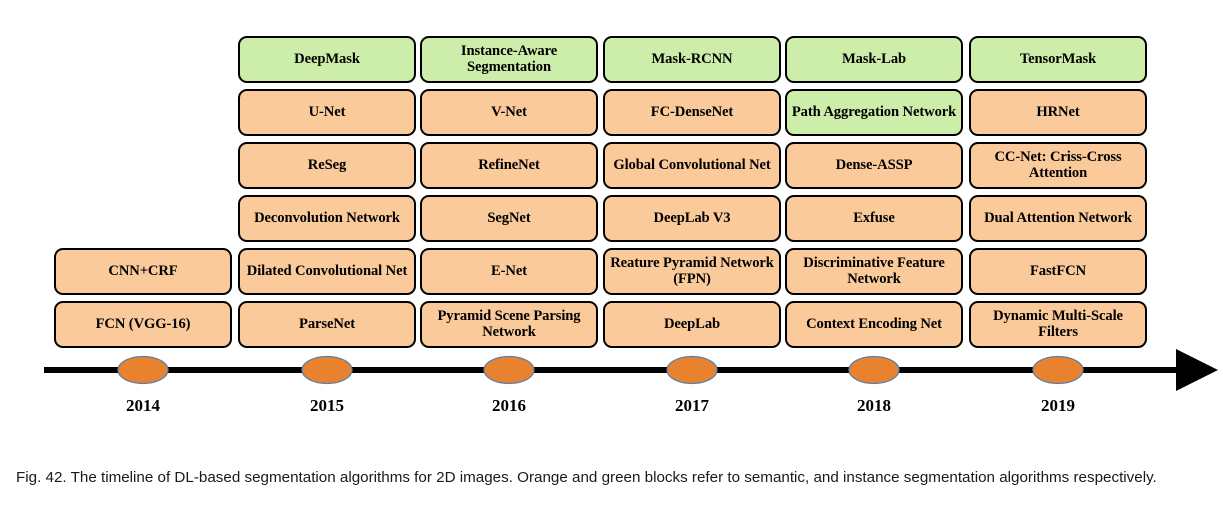  I want to click on algorithm-label: CNN+CRF, so click(143, 270).